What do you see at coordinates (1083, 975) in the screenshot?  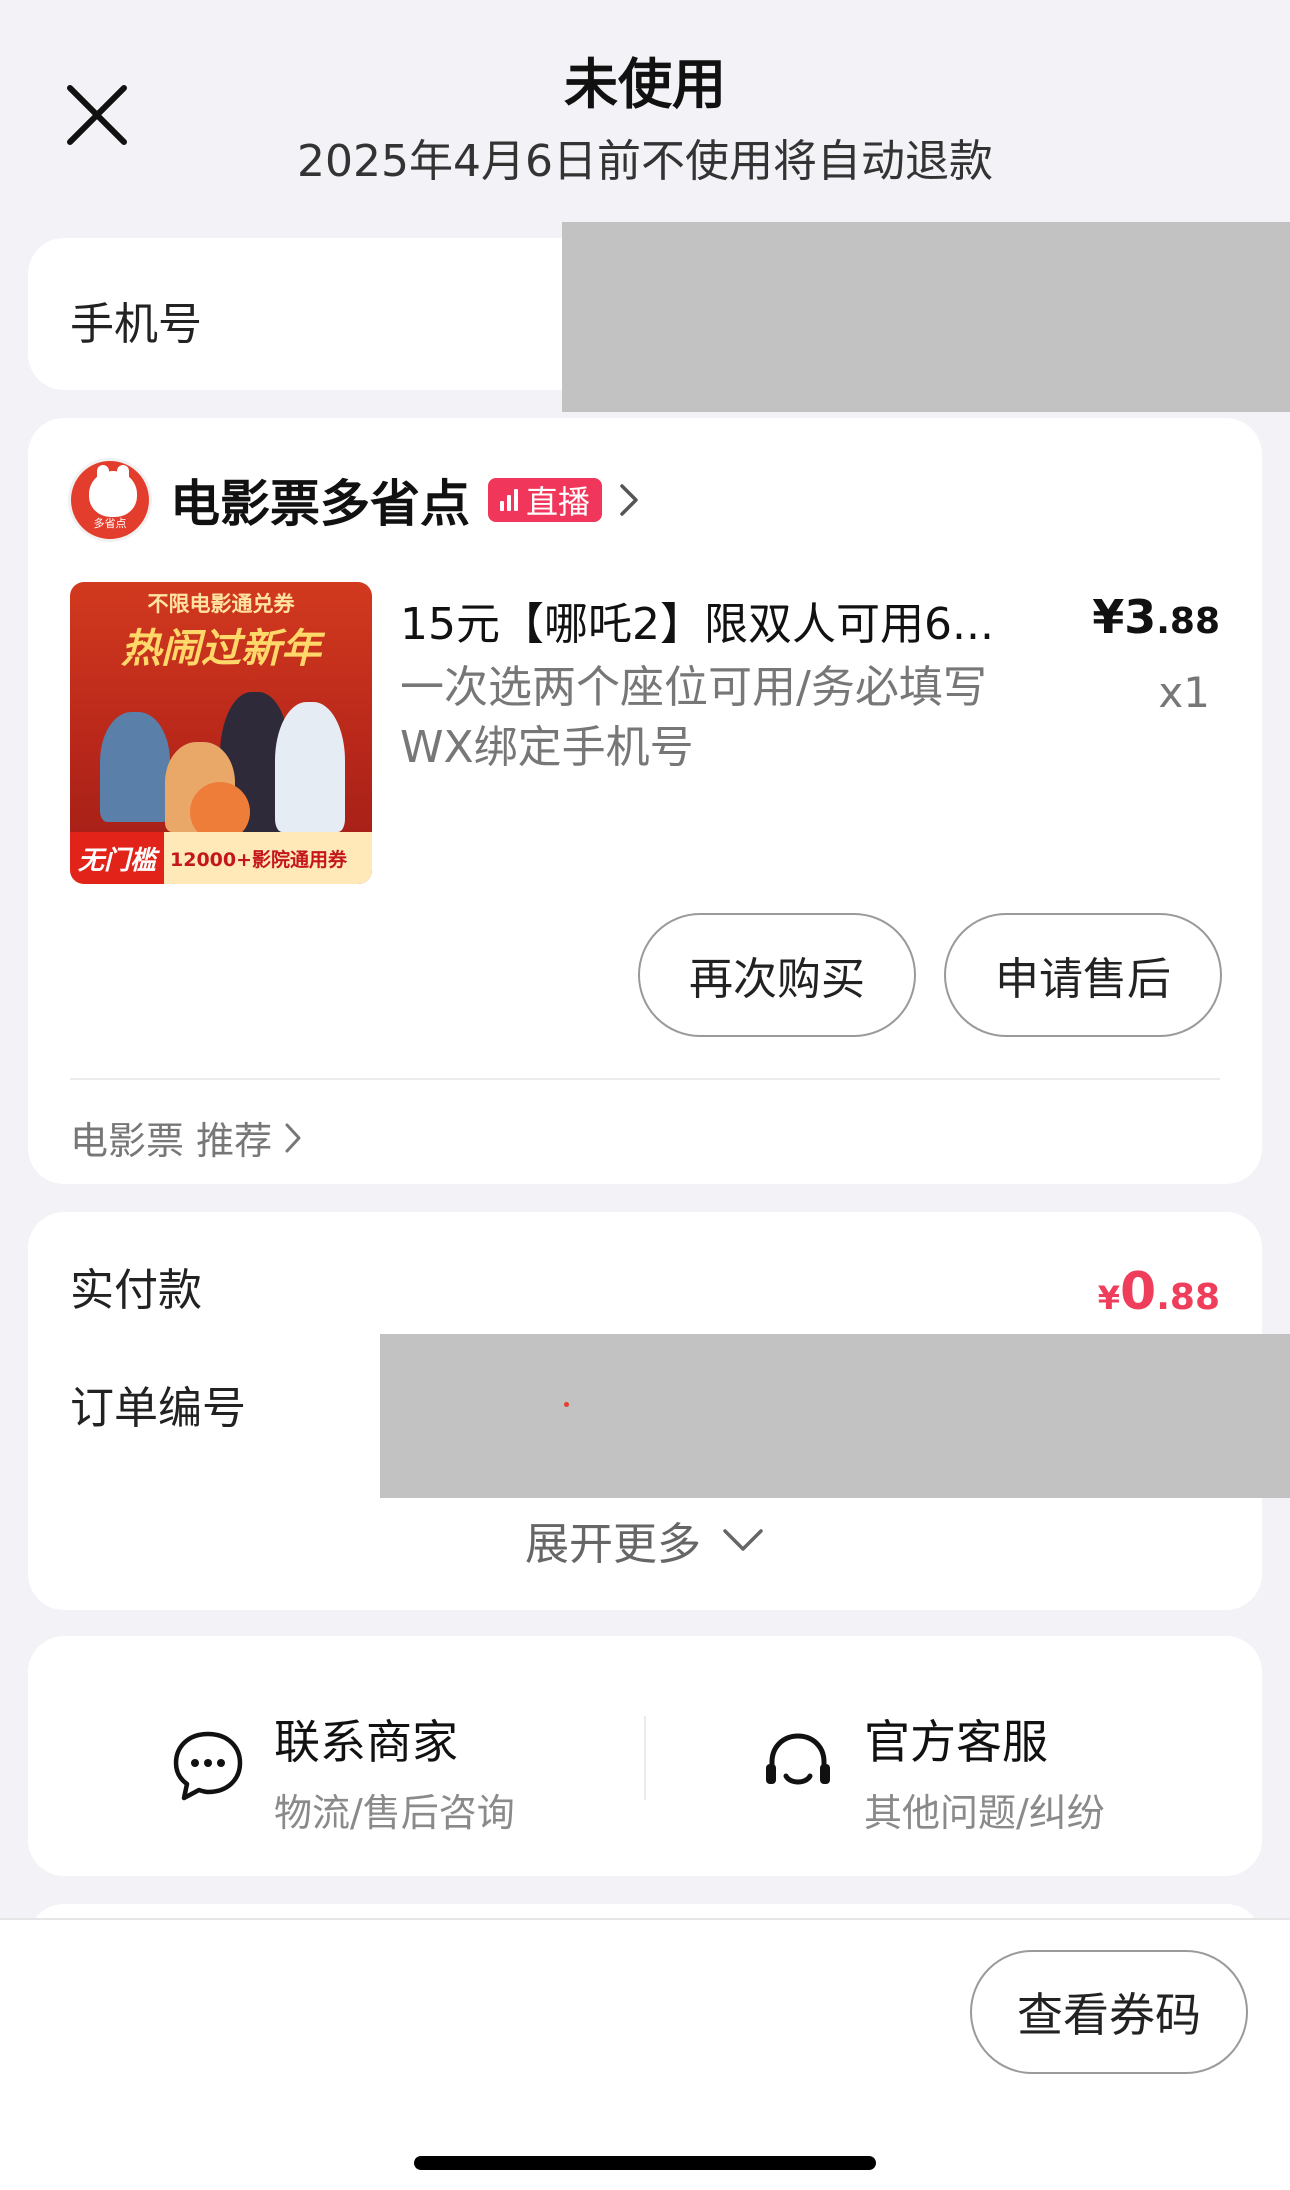 I see `after-sale-button: 申请售后` at bounding box center [1083, 975].